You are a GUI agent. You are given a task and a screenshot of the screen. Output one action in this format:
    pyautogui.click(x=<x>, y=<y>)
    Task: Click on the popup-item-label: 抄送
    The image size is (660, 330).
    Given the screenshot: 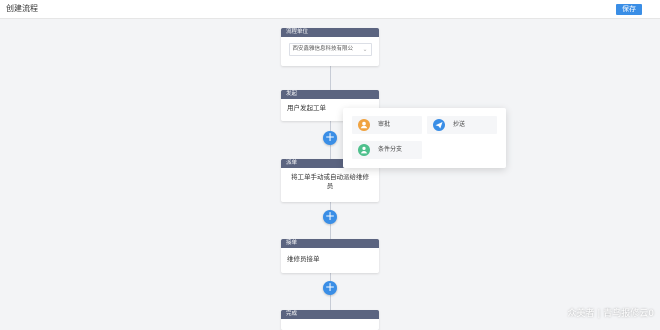 What is the action you would take?
    pyautogui.click(x=459, y=124)
    